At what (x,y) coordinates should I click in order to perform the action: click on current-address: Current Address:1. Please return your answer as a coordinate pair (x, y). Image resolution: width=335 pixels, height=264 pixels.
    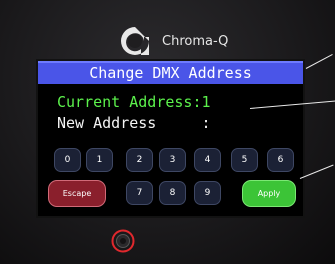
    Looking at the image, I should click on (134, 102).